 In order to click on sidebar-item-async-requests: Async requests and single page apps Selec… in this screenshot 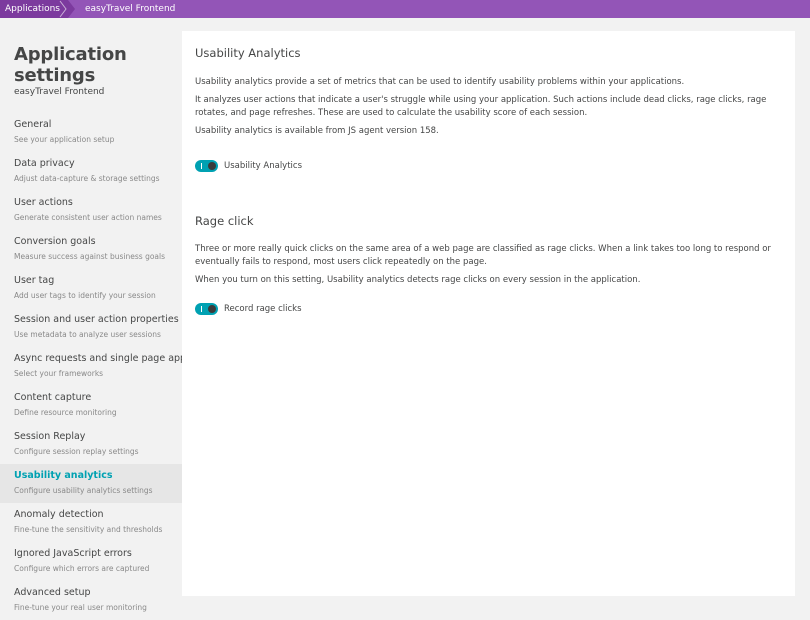, I will do `click(96, 366)`.